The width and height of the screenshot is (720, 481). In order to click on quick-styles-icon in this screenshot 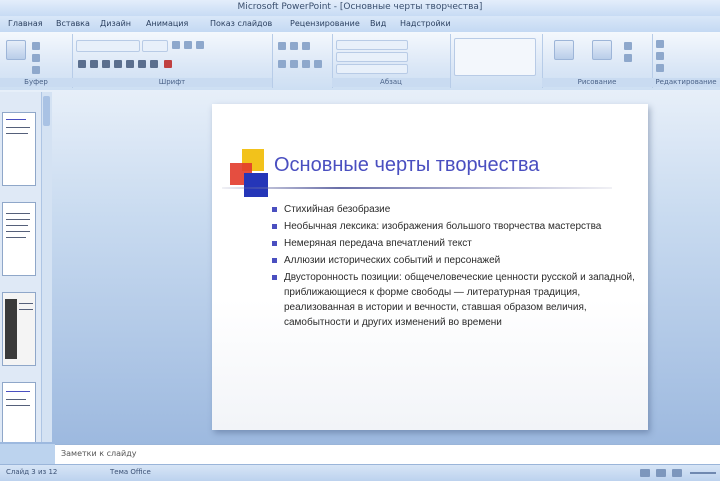, I will do `click(602, 50)`.